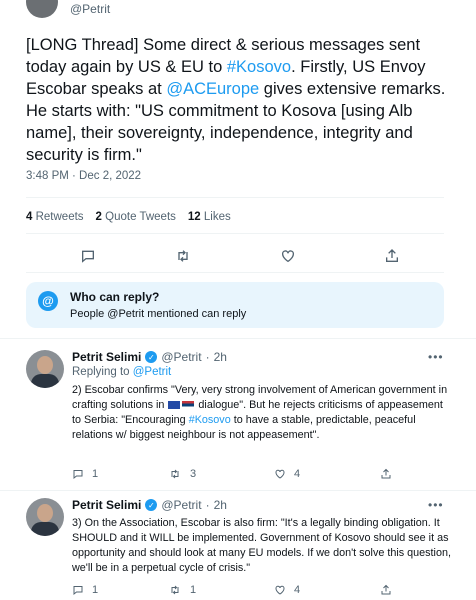  What do you see at coordinates (42, 9) in the screenshot?
I see `author-avatar` at bounding box center [42, 9].